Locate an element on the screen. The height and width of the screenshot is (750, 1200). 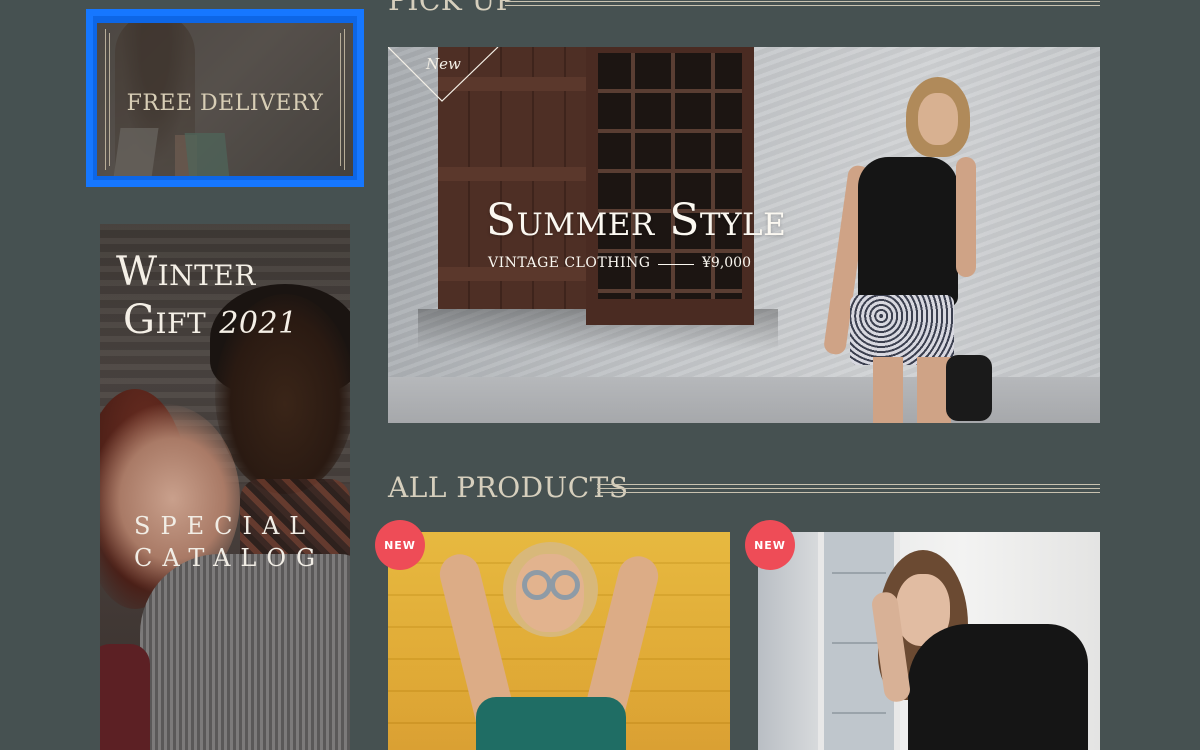
pickup-divider is located at coordinates (802, 5).